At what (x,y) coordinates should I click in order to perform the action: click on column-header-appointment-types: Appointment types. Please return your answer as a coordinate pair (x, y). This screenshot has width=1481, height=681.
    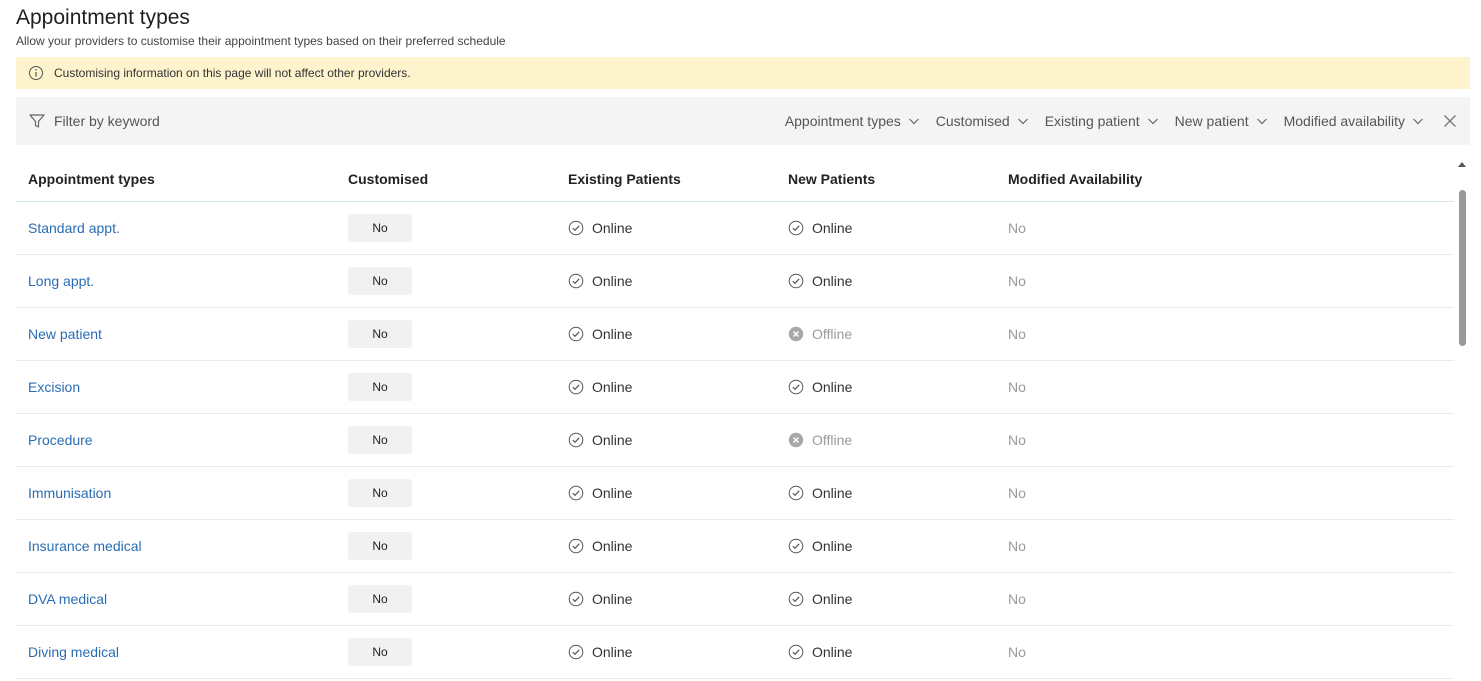
    Looking at the image, I should click on (91, 179).